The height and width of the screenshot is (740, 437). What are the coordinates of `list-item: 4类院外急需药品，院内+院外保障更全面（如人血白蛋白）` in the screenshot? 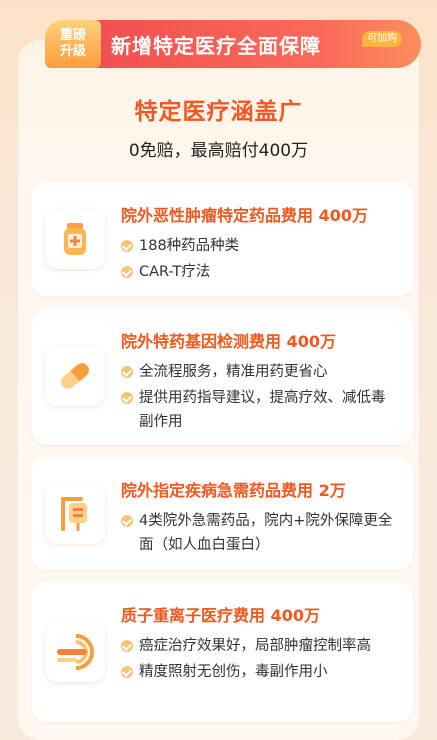 It's located at (260, 533).